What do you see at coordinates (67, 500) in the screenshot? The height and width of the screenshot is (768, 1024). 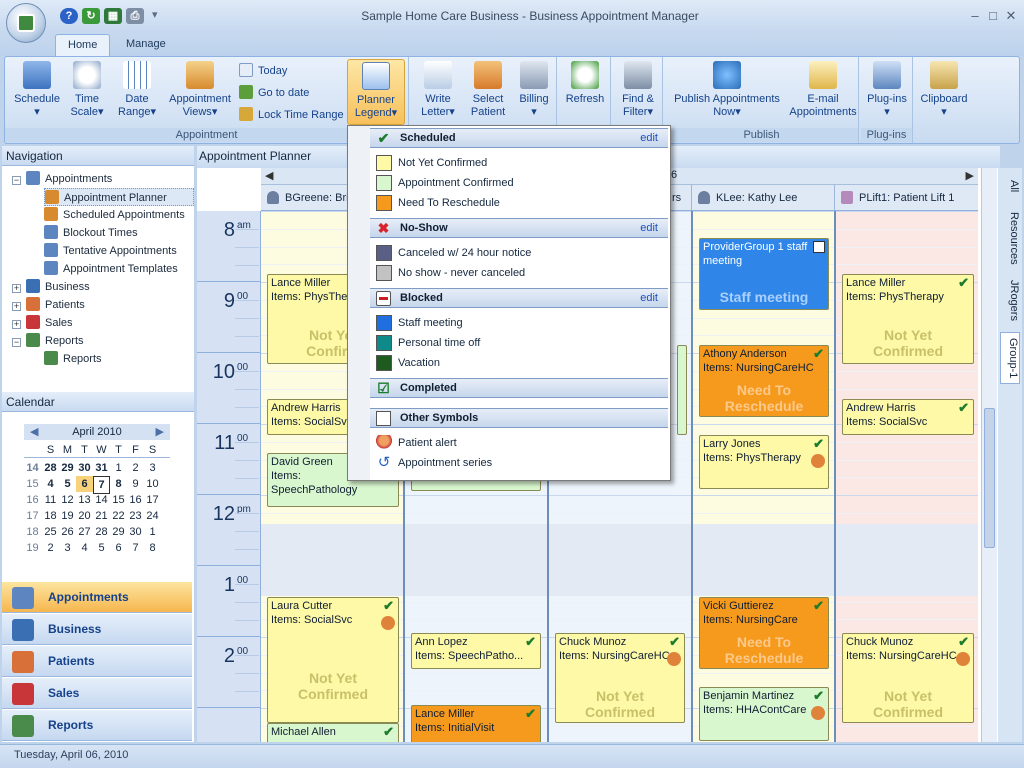 I see `calendar-day: 12` at bounding box center [67, 500].